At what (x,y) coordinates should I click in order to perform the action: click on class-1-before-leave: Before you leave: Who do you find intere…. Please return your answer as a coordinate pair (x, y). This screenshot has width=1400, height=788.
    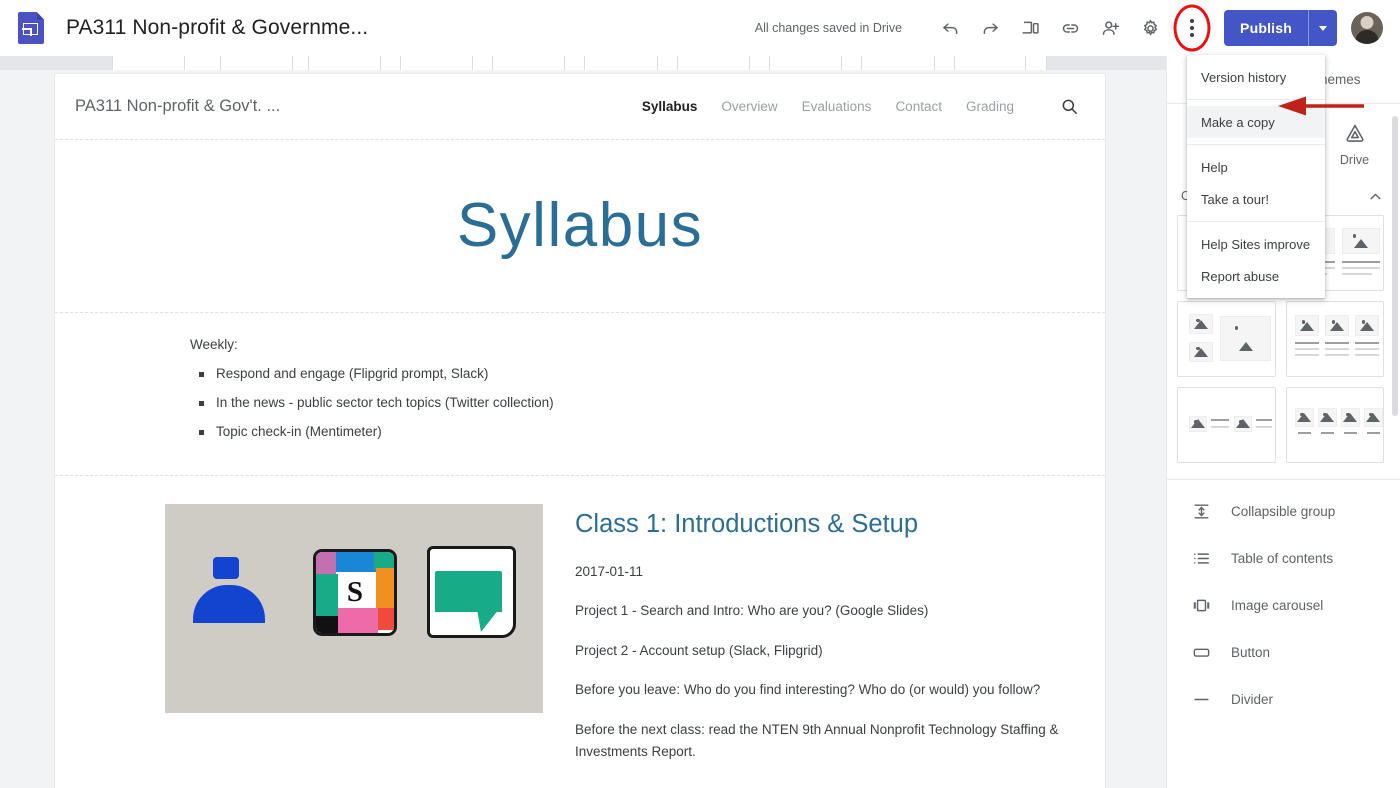
    Looking at the image, I should click on (808, 690).